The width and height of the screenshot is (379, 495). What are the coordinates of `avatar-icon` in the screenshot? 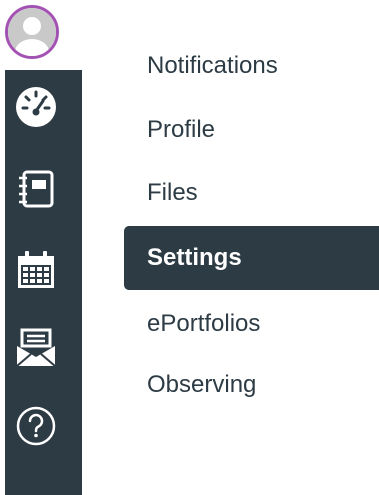 It's located at (32, 32).